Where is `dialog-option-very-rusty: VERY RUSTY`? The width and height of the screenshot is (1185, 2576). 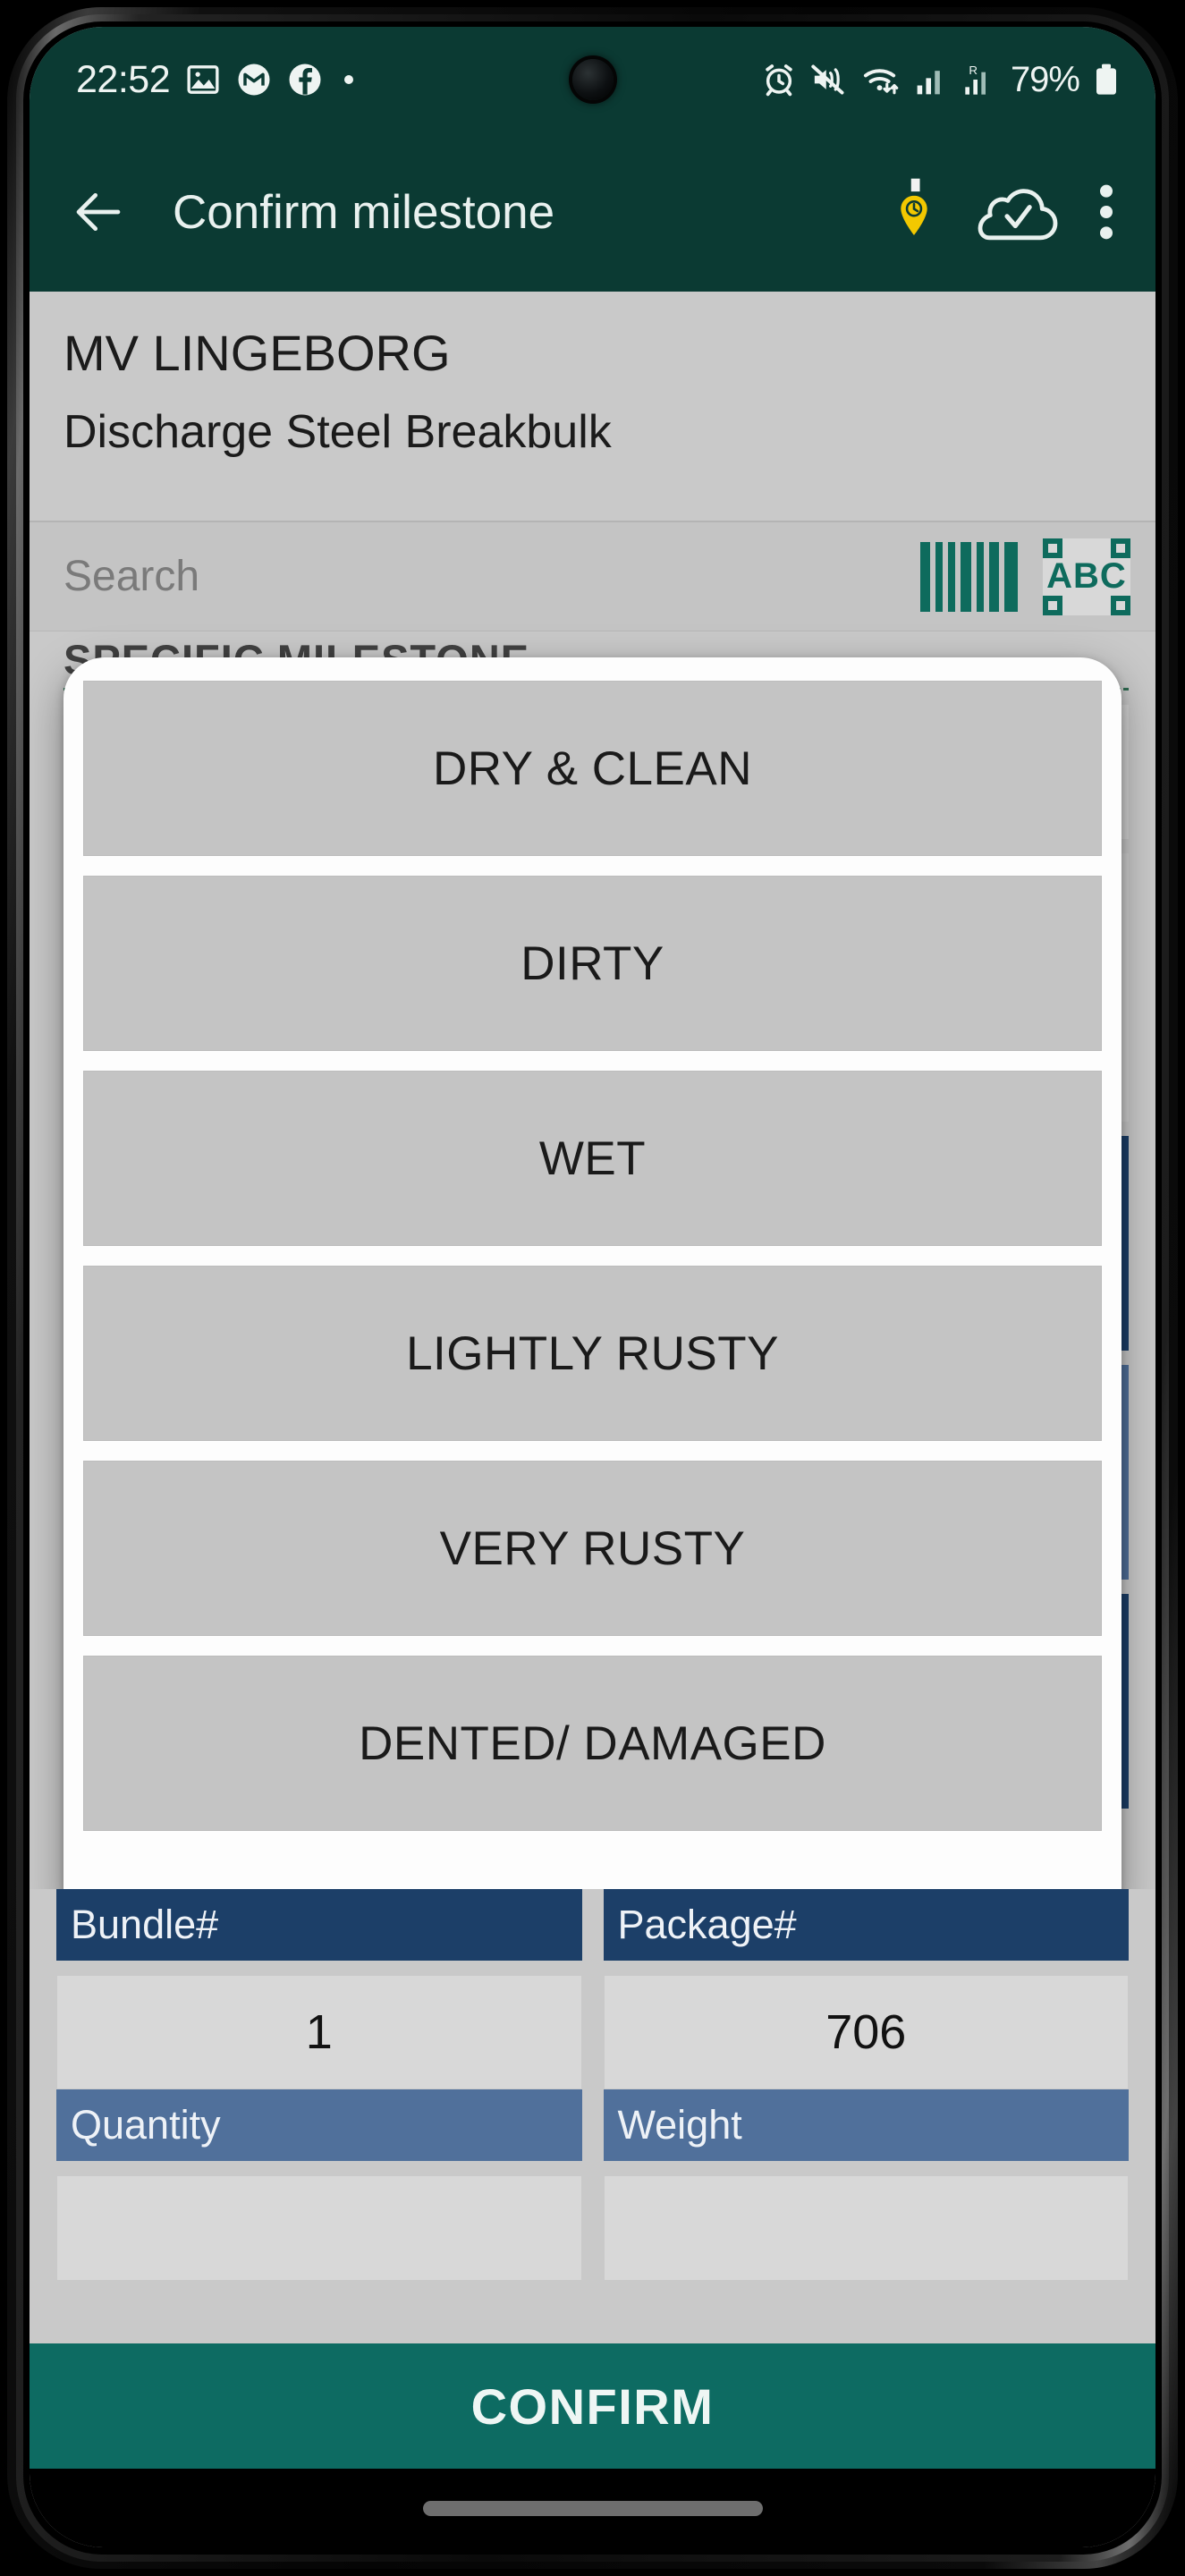 dialog-option-very-rusty: VERY RUSTY is located at coordinates (592, 1548).